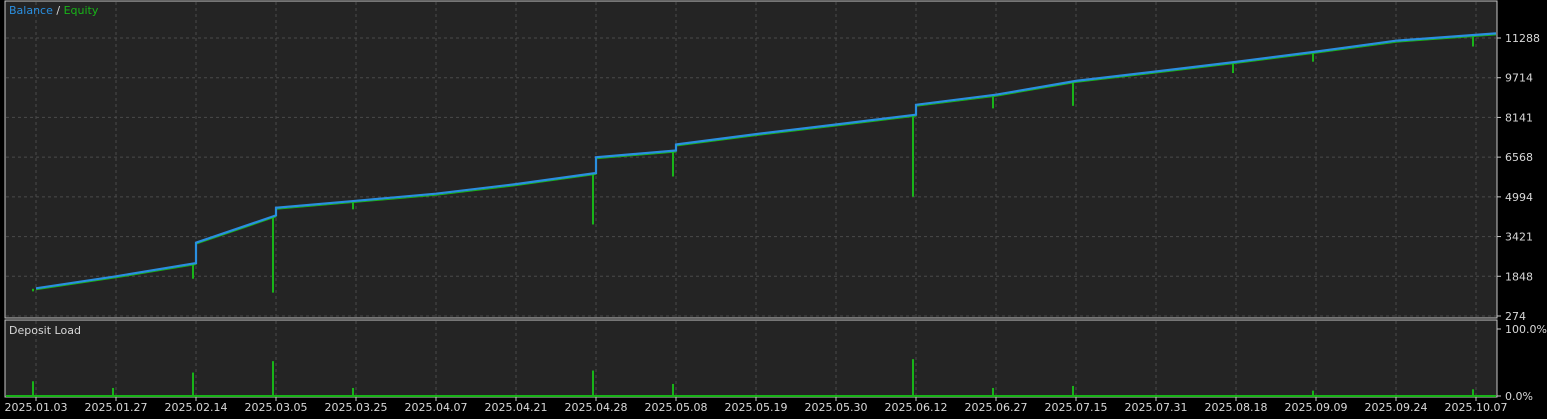 This screenshot has width=1547, height=419. I want to click on x-tick-label: 2025.06.27, so click(996, 407).